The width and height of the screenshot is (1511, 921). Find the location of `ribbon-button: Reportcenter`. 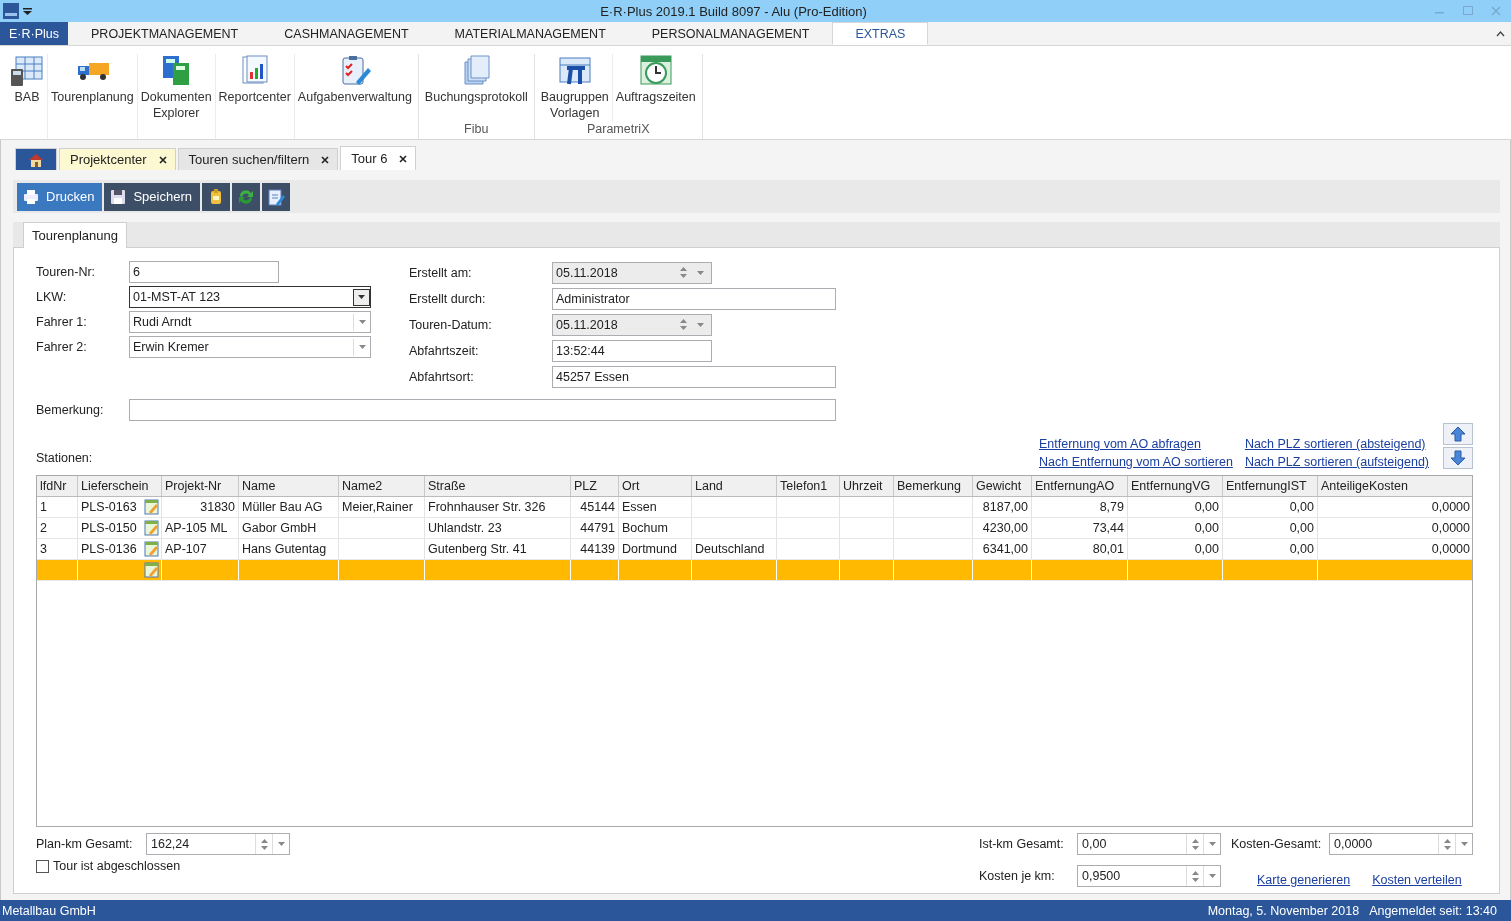

ribbon-button: Reportcenter is located at coordinates (255, 96).